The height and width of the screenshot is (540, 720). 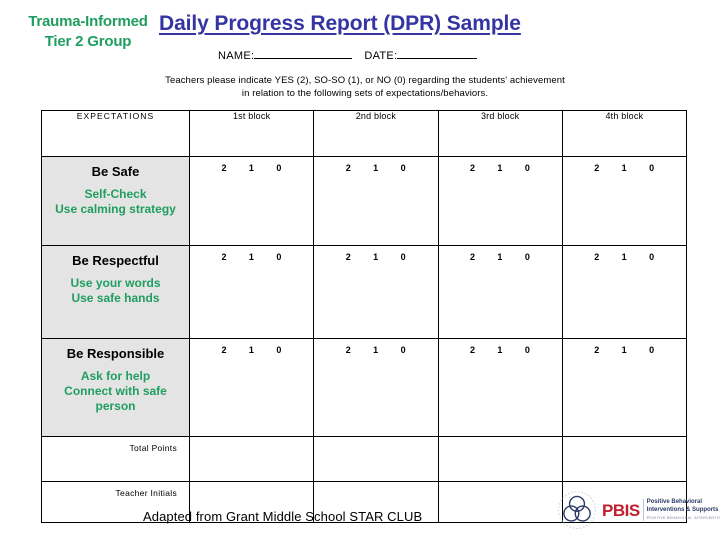 I want to click on program-heading-line2: Tier 2 Group, so click(x=88, y=41).